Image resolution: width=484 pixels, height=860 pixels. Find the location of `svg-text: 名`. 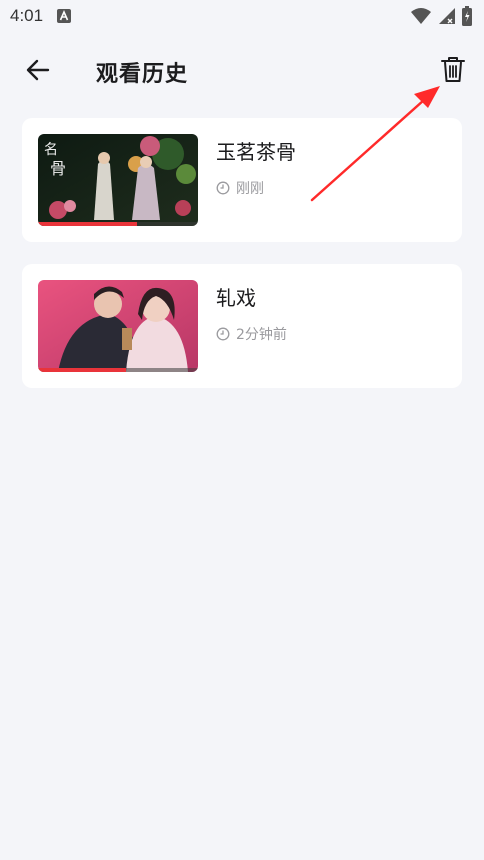

svg-text: 名 is located at coordinates (51, 150).